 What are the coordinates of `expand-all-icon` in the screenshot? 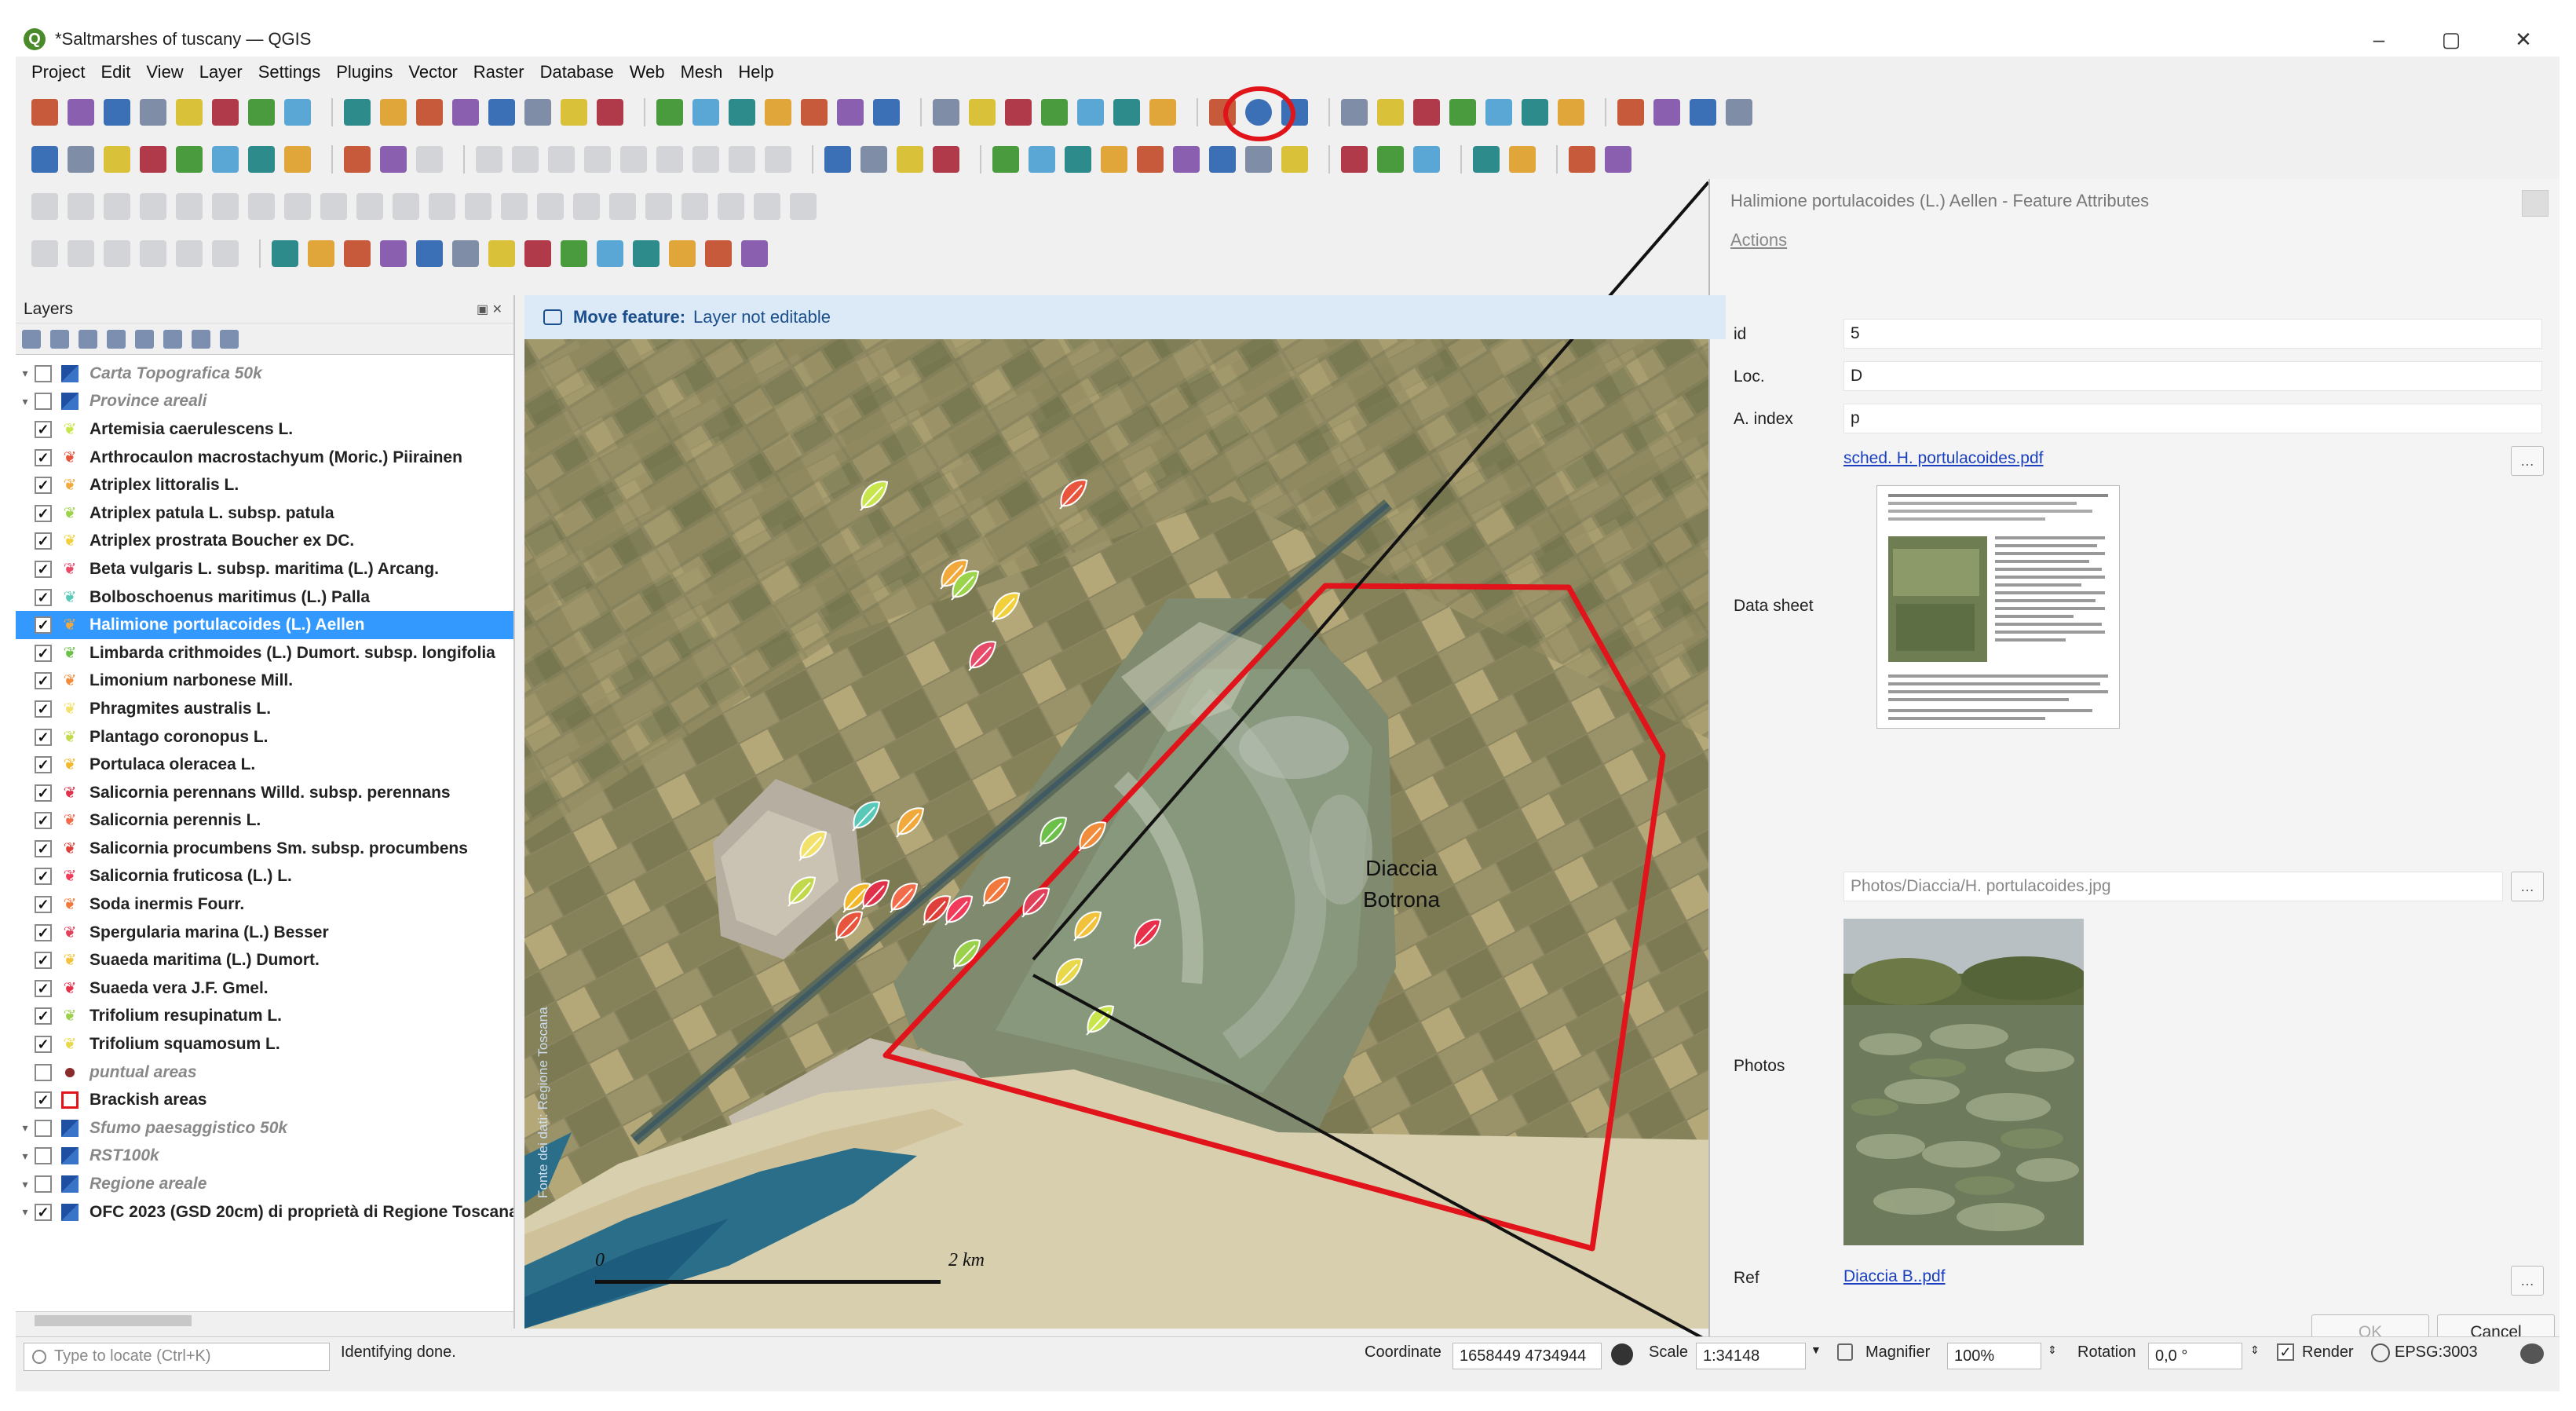 It's located at (172, 339).